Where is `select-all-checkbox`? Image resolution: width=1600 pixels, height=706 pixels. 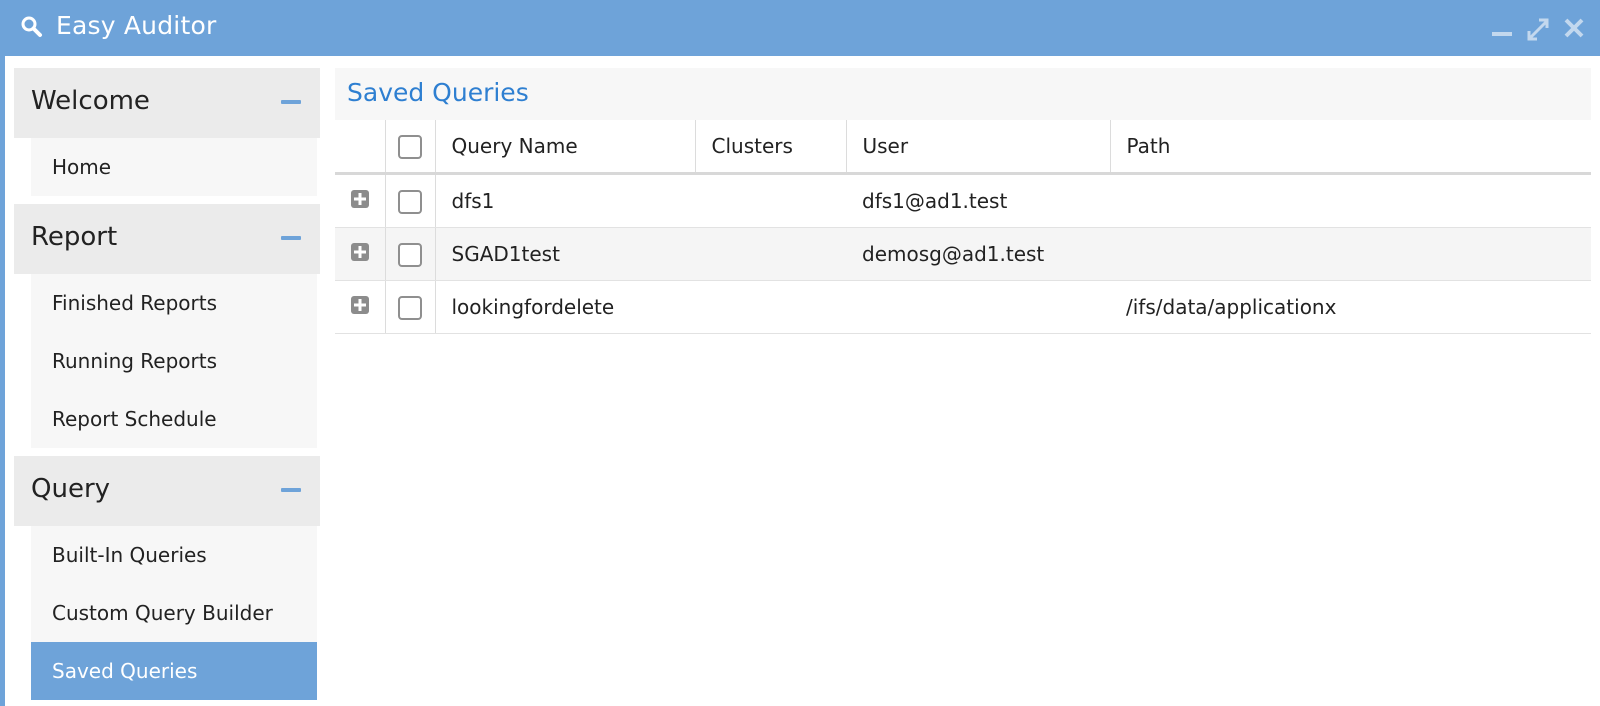
select-all-checkbox is located at coordinates (410, 146).